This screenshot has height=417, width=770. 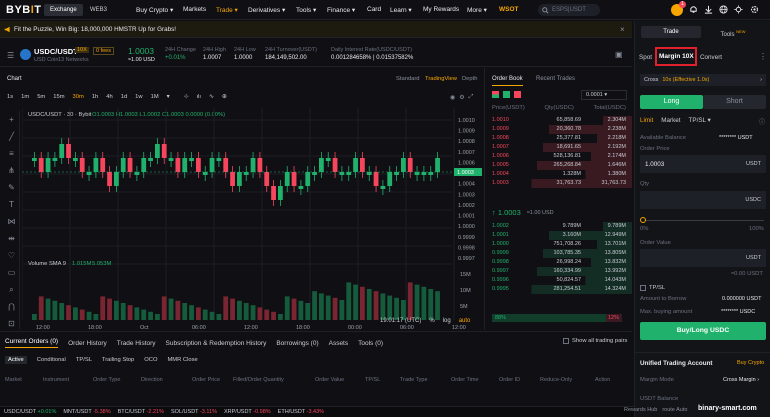 What do you see at coordinates (559, 156) in the screenshot?
I see `ask-row: 1.0006 528,136.81 2.174M` at bounding box center [559, 156].